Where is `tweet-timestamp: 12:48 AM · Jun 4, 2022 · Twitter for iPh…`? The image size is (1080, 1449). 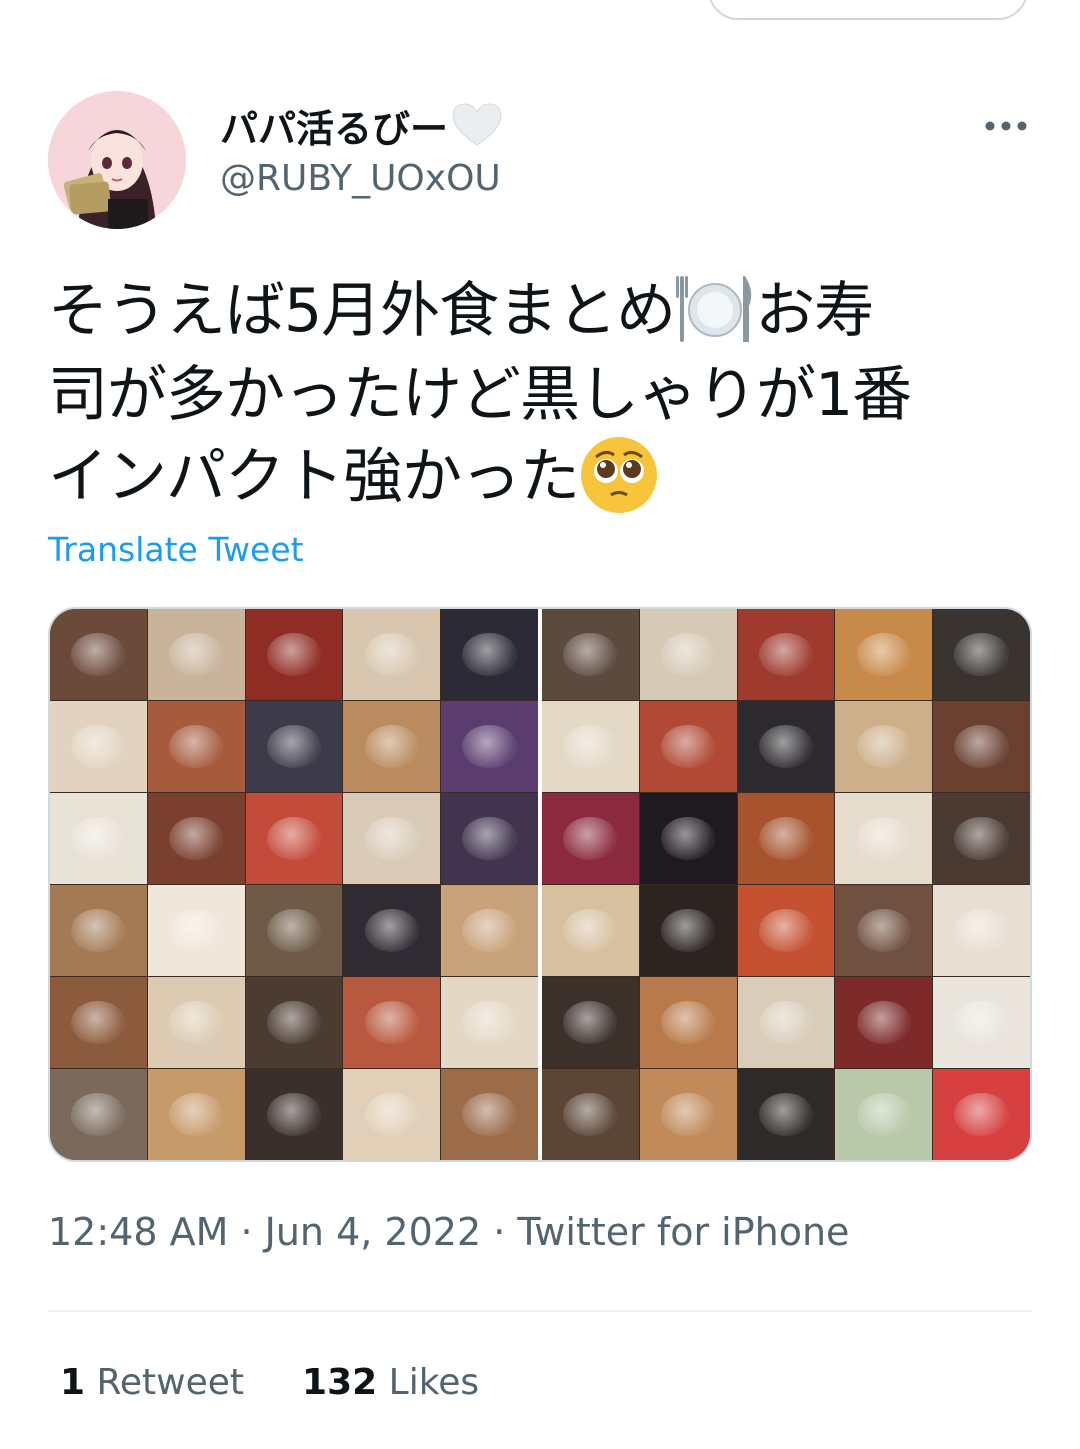 tweet-timestamp: 12:48 AM · Jun 4, 2022 · Twitter for iPh… is located at coordinates (448, 1232).